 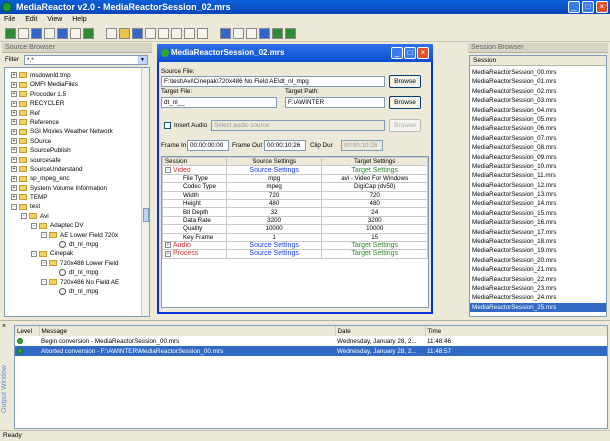 What do you see at coordinates (538, 269) in the screenshot?
I see `session-list-item: MediaReactorSession_21.mrs` at bounding box center [538, 269].